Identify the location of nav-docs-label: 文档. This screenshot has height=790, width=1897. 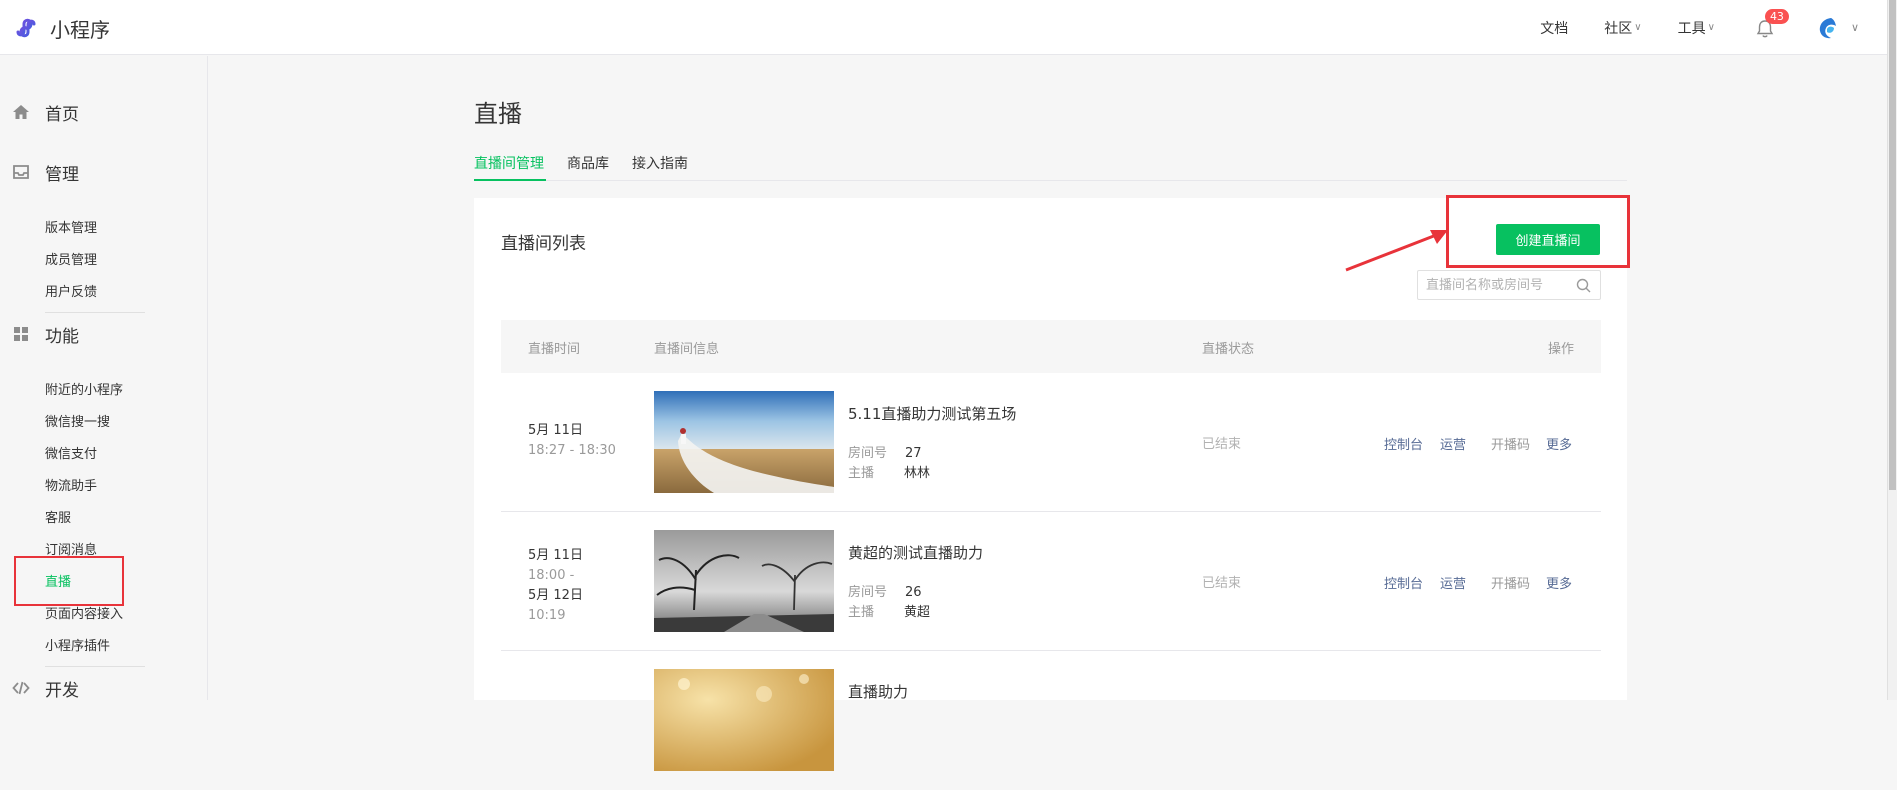
(1554, 28).